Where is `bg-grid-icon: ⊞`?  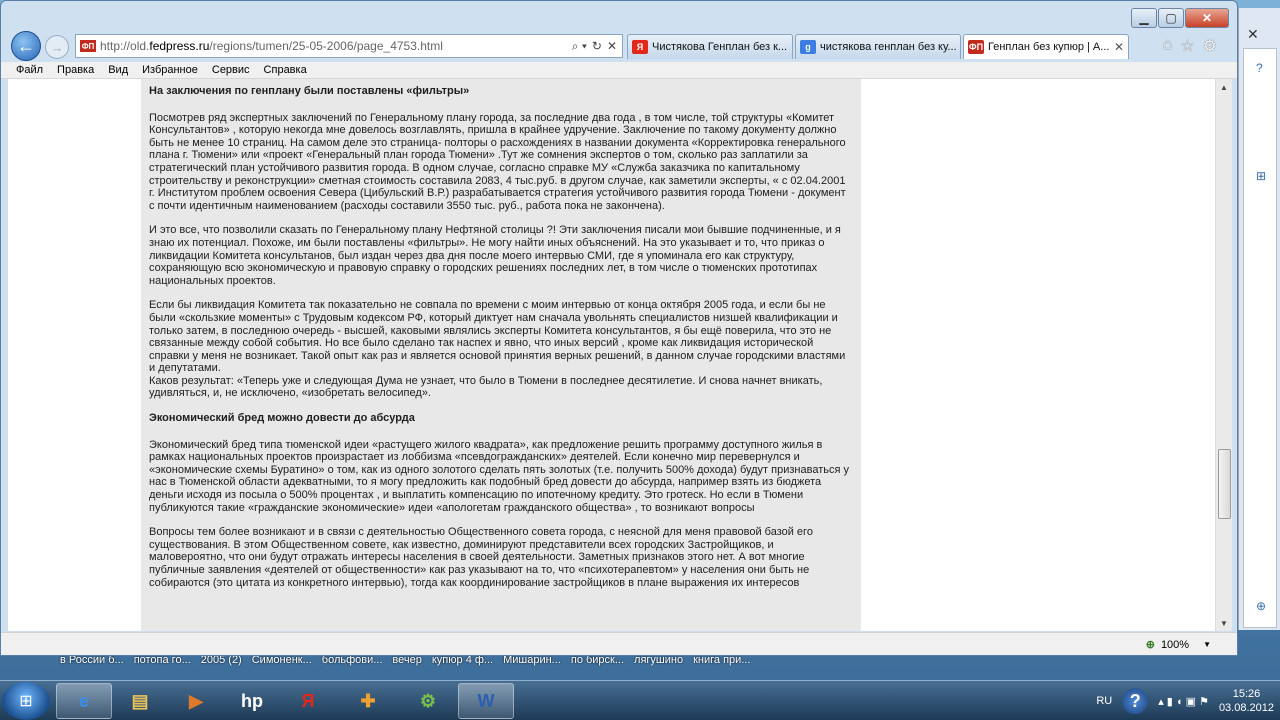
bg-grid-icon: ⊞ is located at coordinates (1261, 176).